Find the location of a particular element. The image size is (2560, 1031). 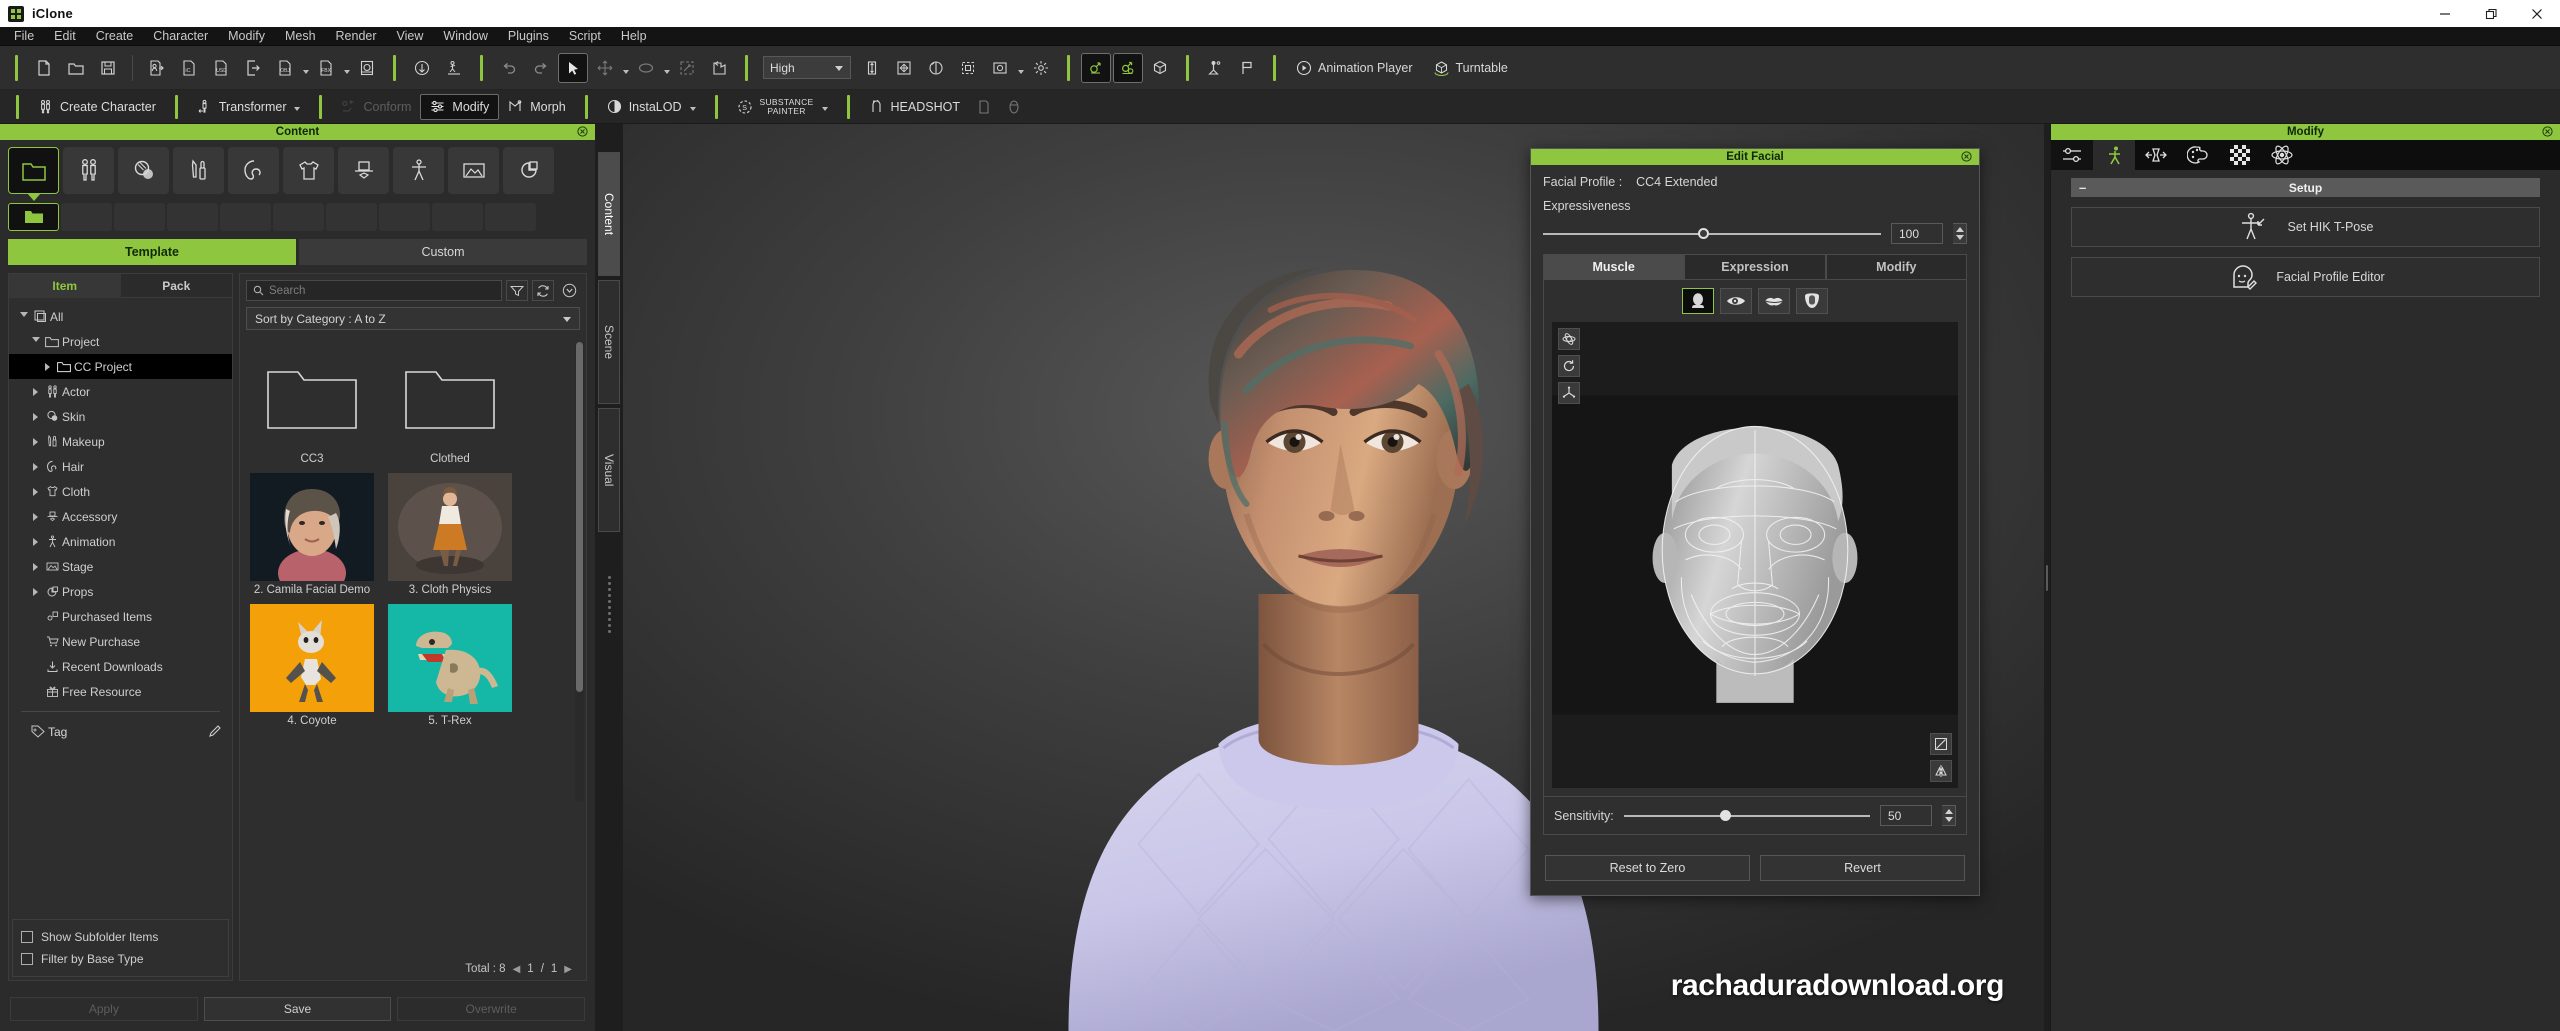

sensitivity-stepper is located at coordinates (1949, 815).